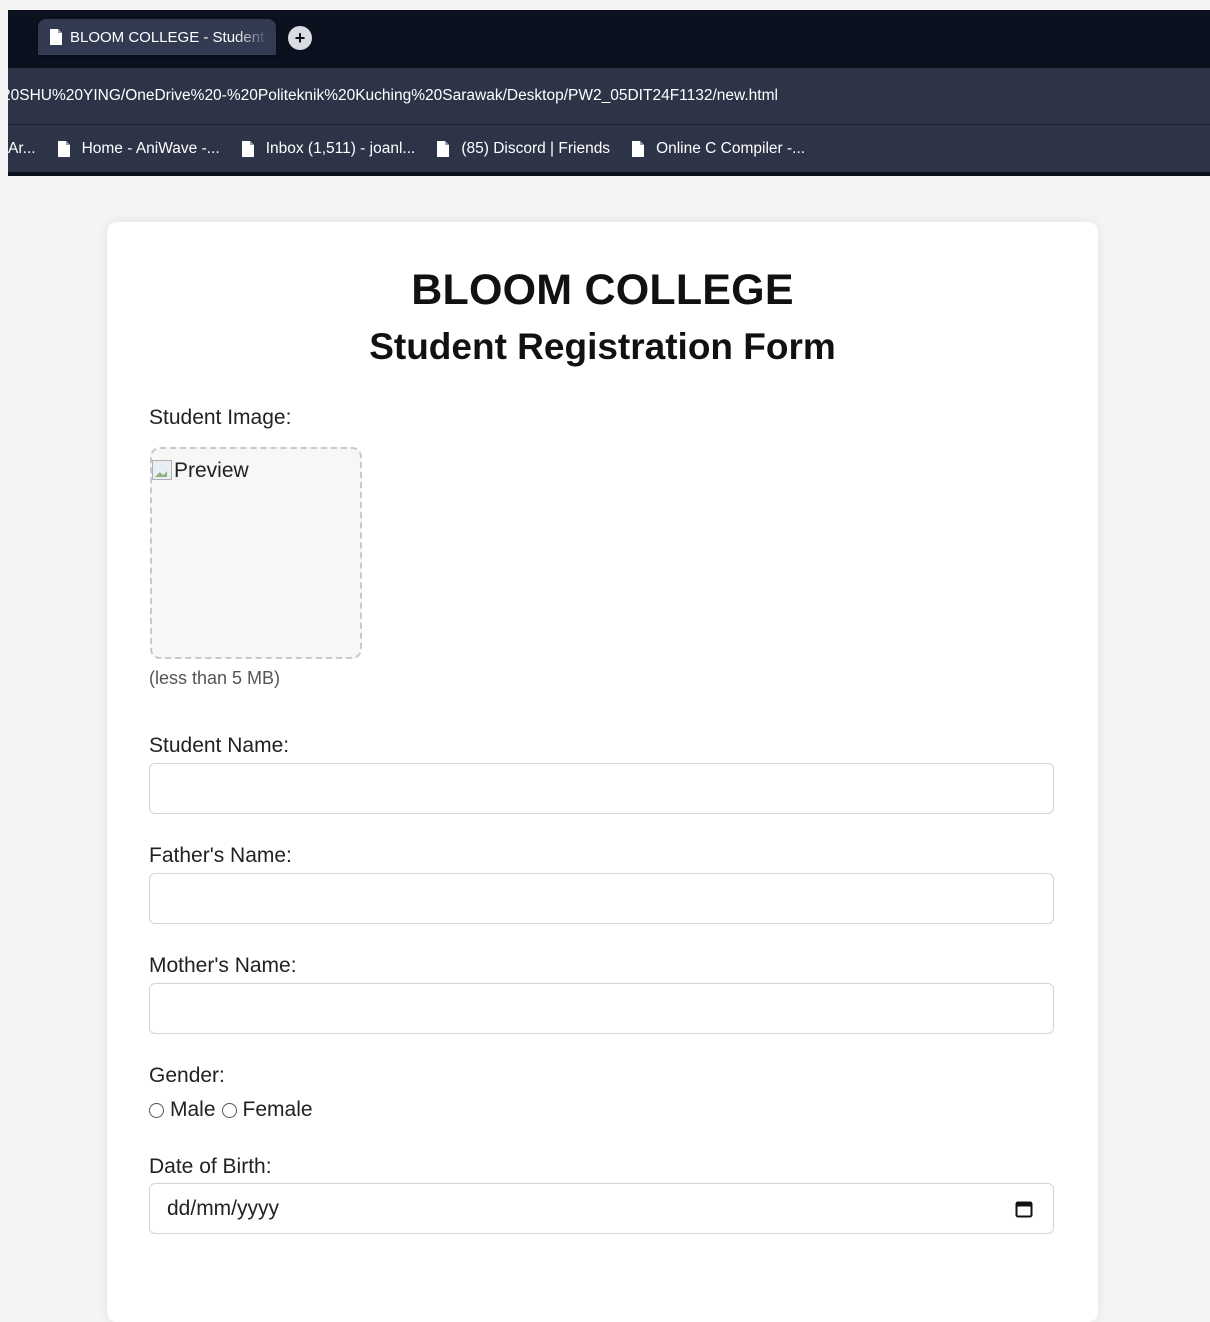 The image size is (1210, 1322). I want to click on student-name-label: Student Name:, so click(219, 745).